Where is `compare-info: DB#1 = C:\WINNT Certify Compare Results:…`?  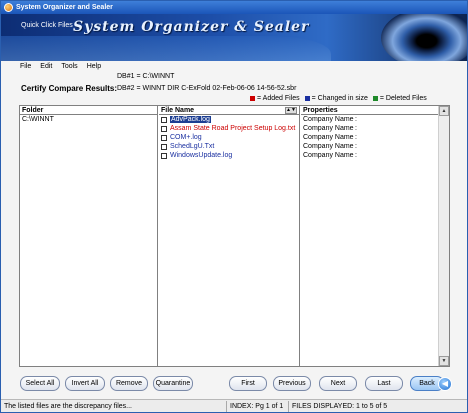
compare-info: DB#1 = C:\WINNT Certify Compare Results:… is located at coordinates (241, 88).